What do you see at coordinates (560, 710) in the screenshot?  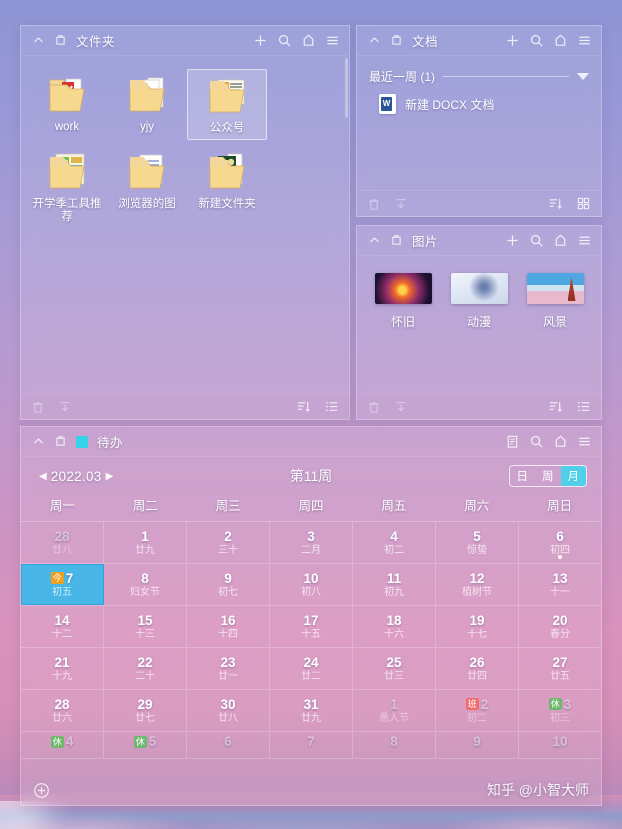 I see `calendar-day-cell: 休 3 初三` at bounding box center [560, 710].